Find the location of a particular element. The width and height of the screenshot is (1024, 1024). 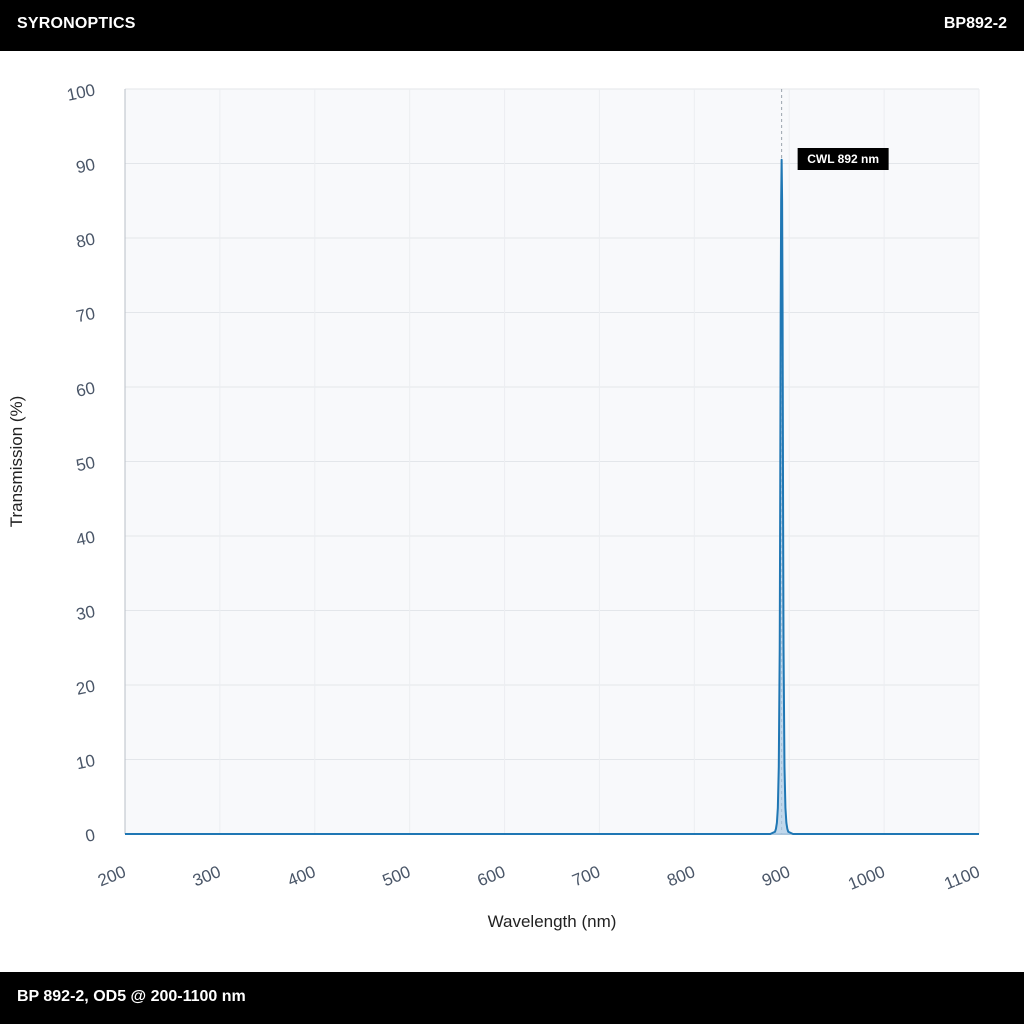

y-tick-label: 70 is located at coordinates (85, 315).